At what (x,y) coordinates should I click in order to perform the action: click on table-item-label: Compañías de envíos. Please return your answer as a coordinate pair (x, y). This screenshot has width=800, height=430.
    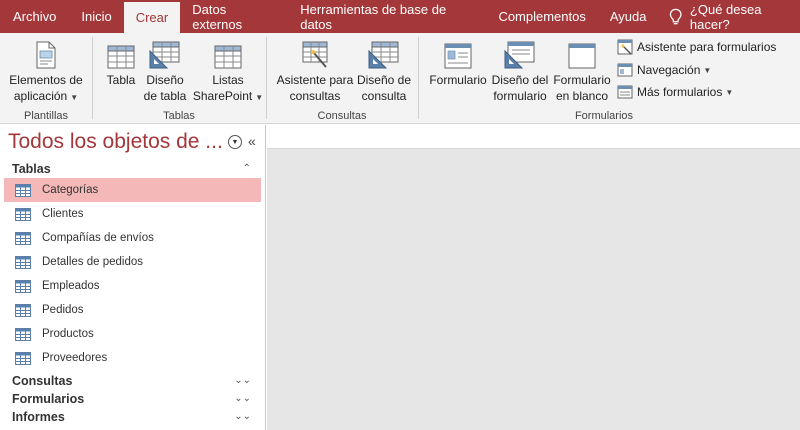
    Looking at the image, I should click on (98, 238).